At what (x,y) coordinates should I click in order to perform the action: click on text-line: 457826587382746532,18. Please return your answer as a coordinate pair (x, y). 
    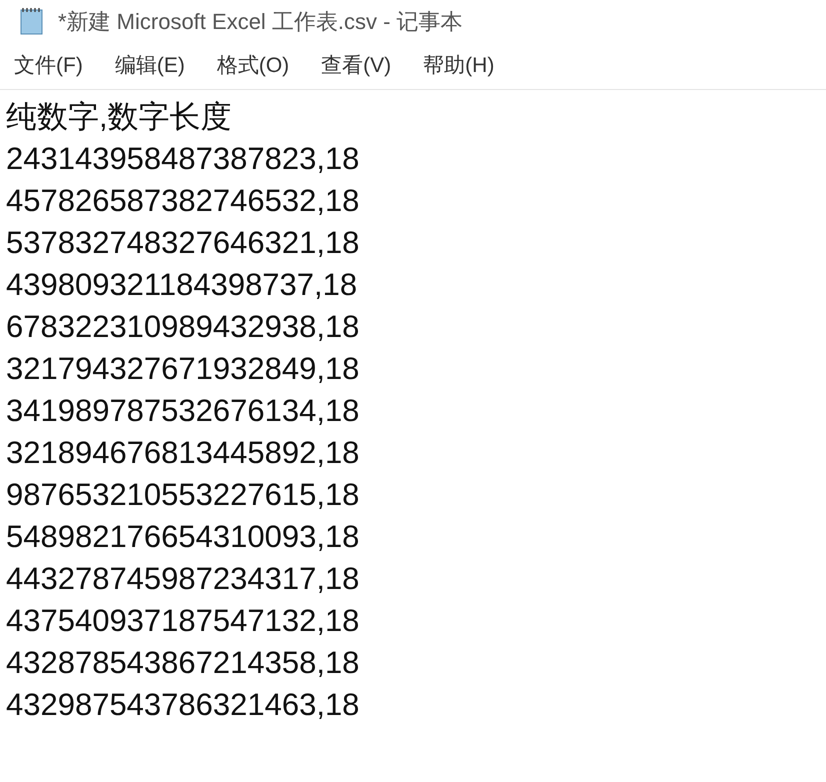
    Looking at the image, I should click on (183, 201).